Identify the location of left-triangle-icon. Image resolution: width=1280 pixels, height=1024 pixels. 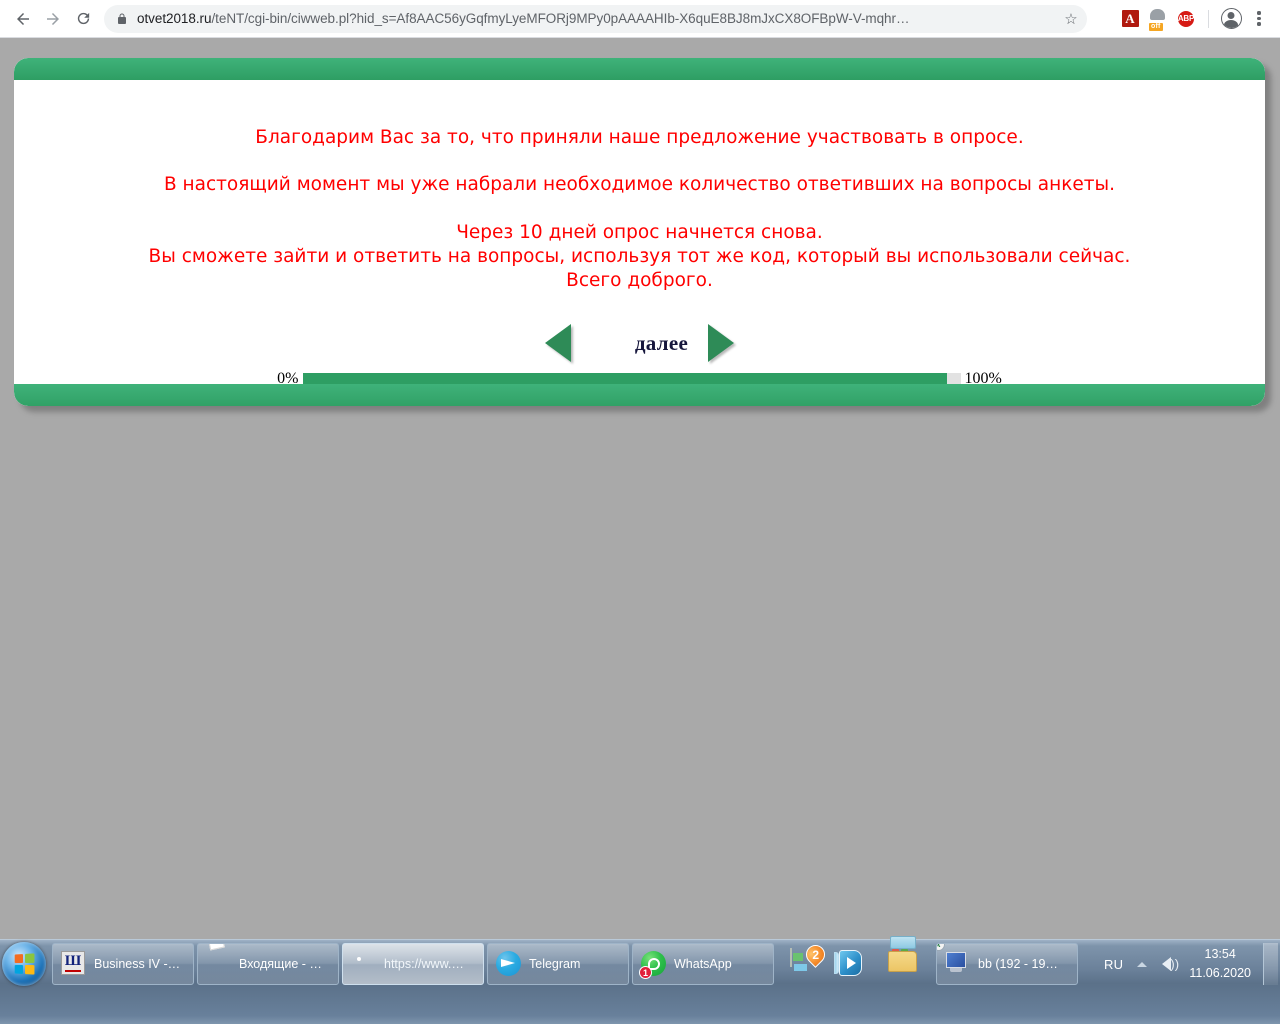
(557, 343).